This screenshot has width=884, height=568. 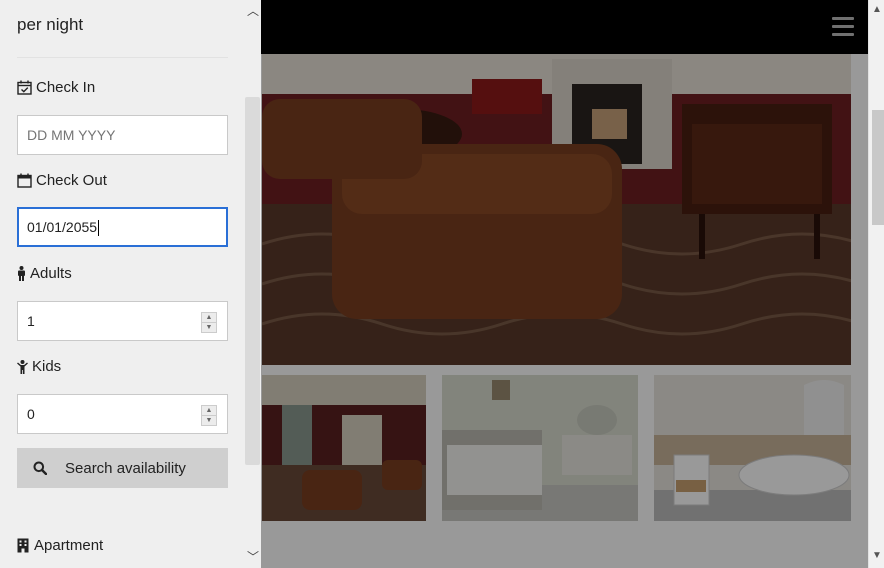 I want to click on check-in-label-text: Check In, so click(x=66, y=87).